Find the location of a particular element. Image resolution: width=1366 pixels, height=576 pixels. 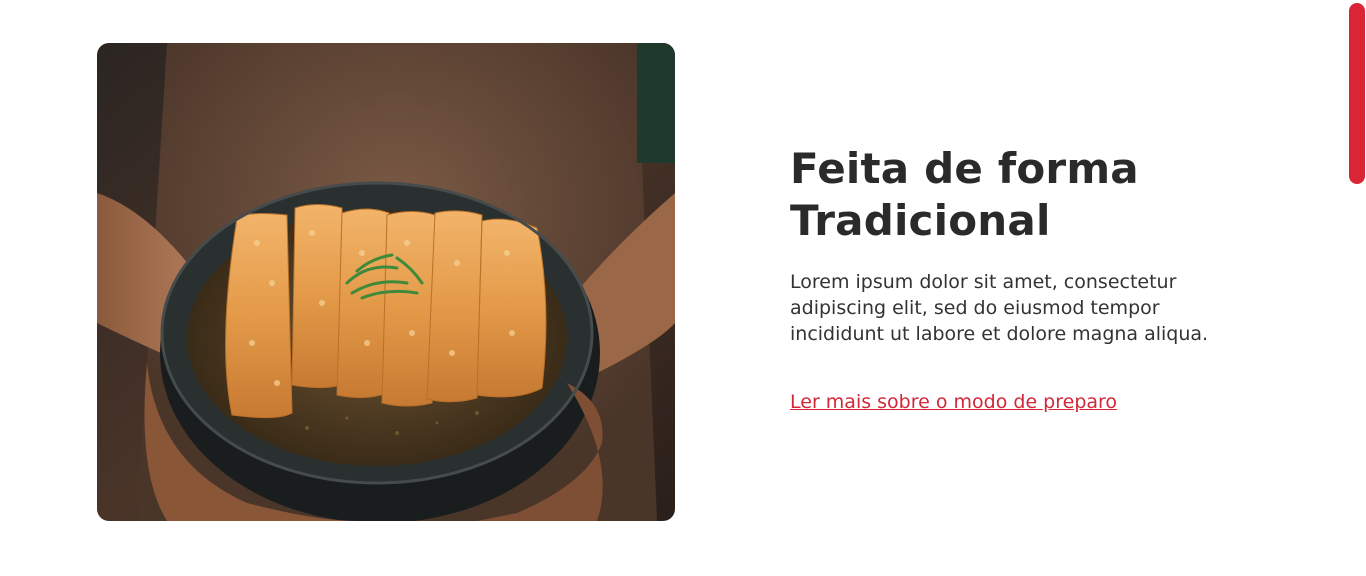

scrollbar-thumb is located at coordinates (1357, 93).